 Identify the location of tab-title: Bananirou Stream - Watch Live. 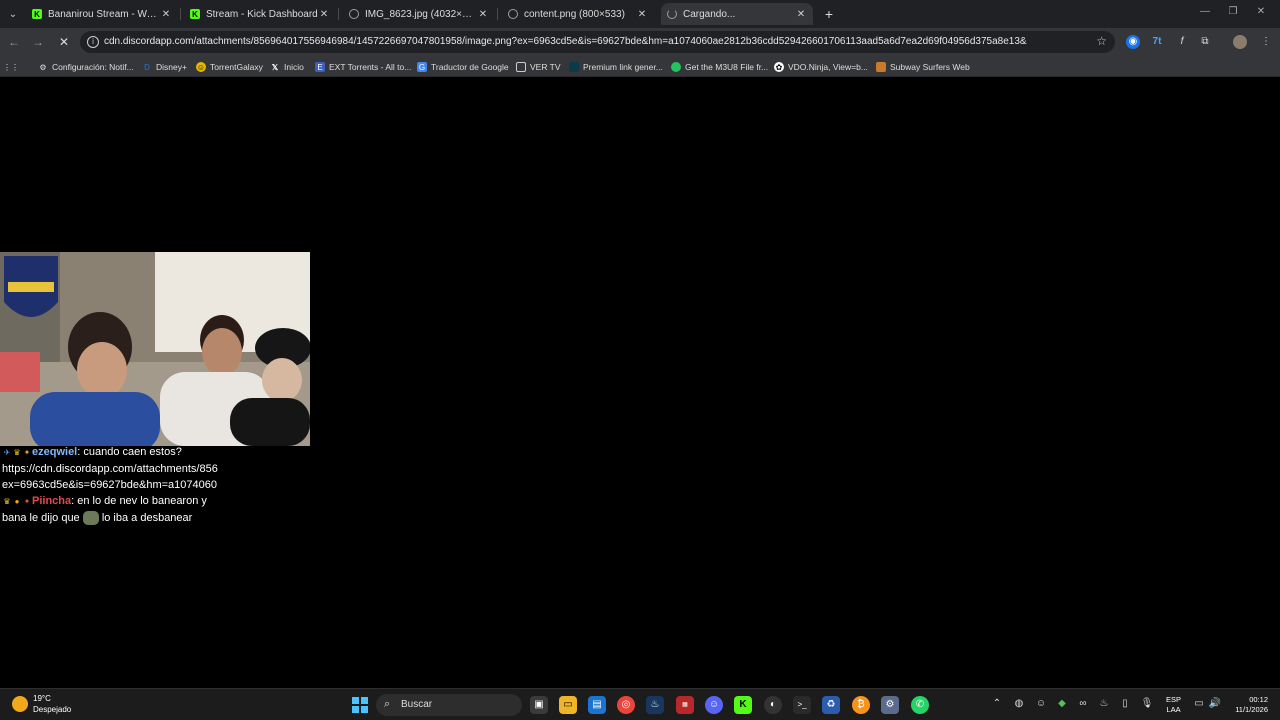
(104, 14).